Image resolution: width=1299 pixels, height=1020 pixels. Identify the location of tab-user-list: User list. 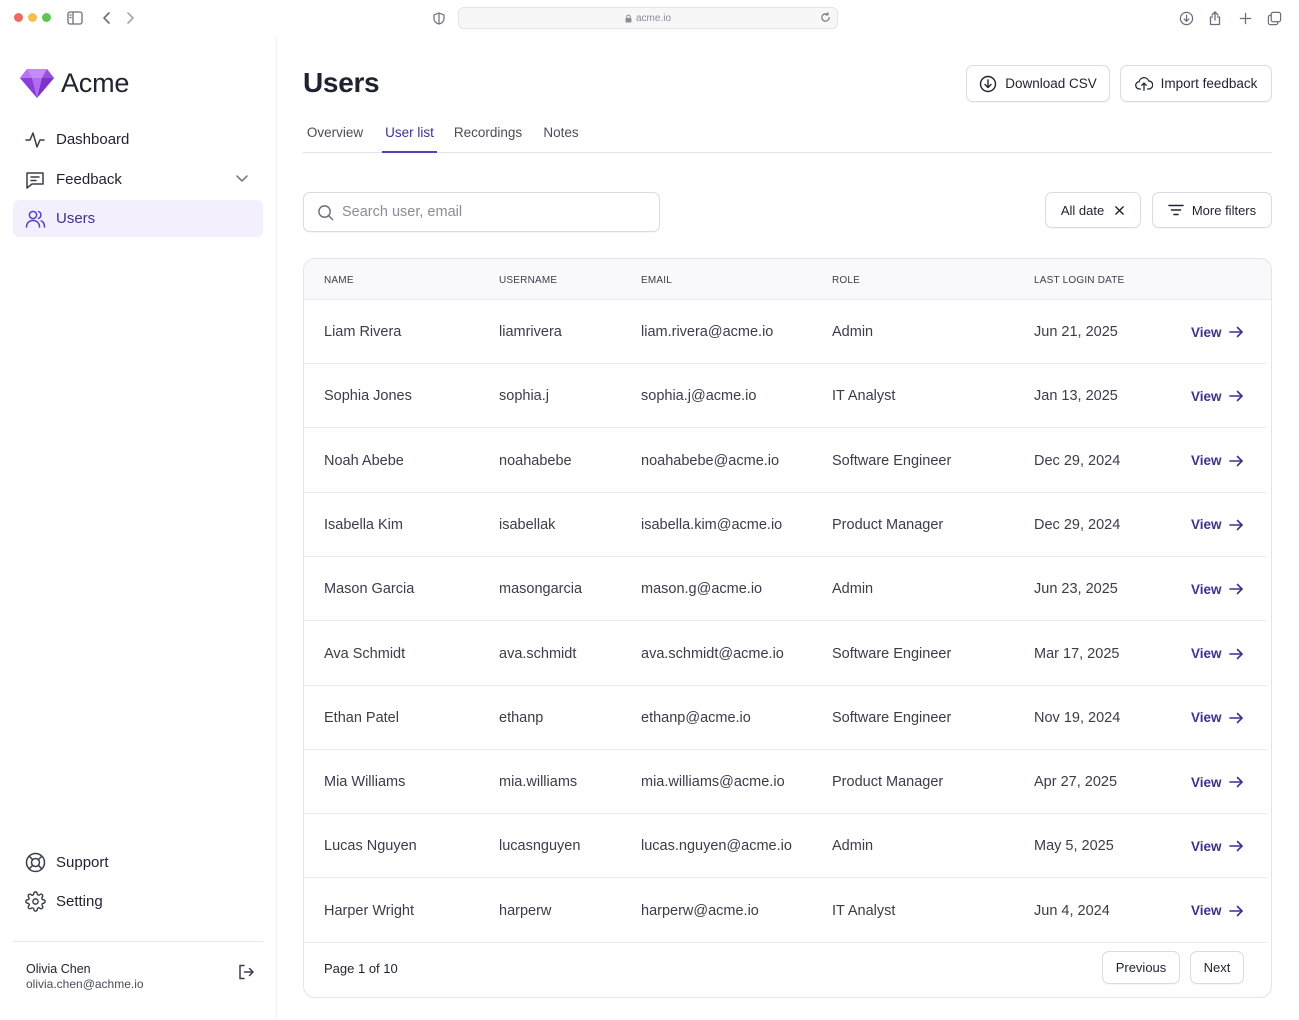
(409, 136).